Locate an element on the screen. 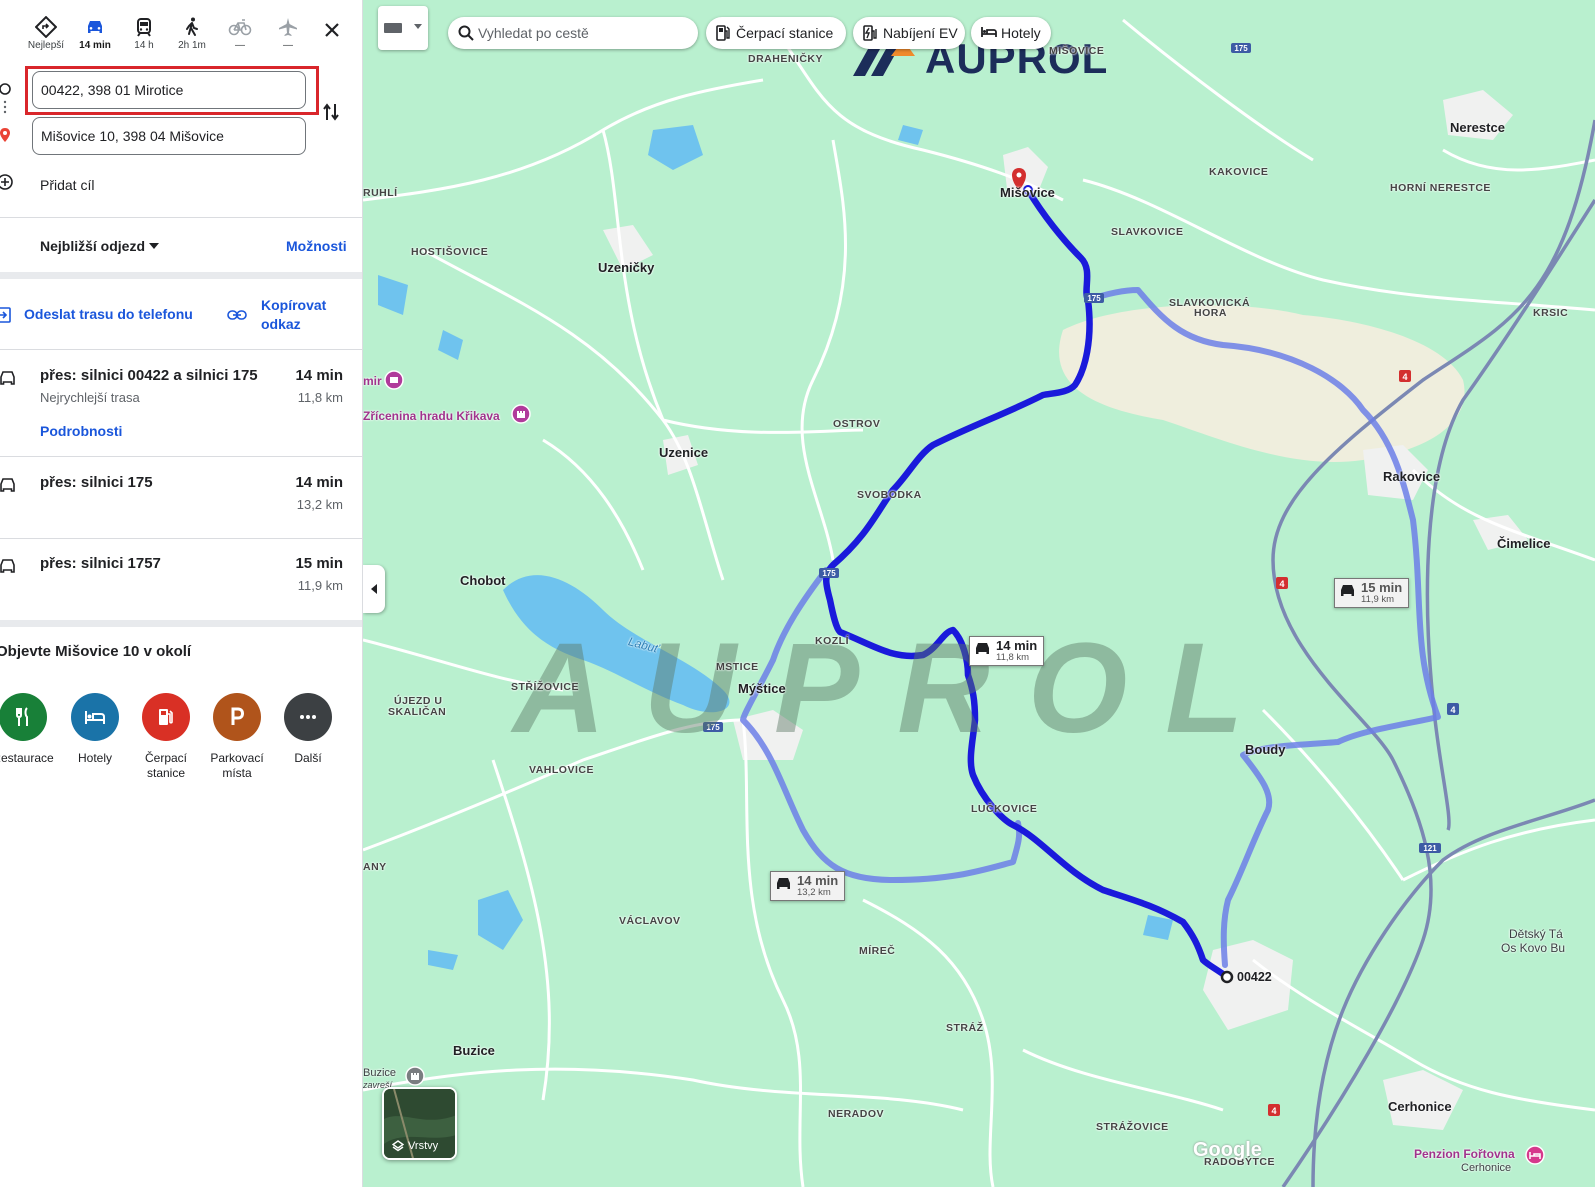 This screenshot has width=1595, height=1187. place-label: Uzeničky is located at coordinates (626, 267).